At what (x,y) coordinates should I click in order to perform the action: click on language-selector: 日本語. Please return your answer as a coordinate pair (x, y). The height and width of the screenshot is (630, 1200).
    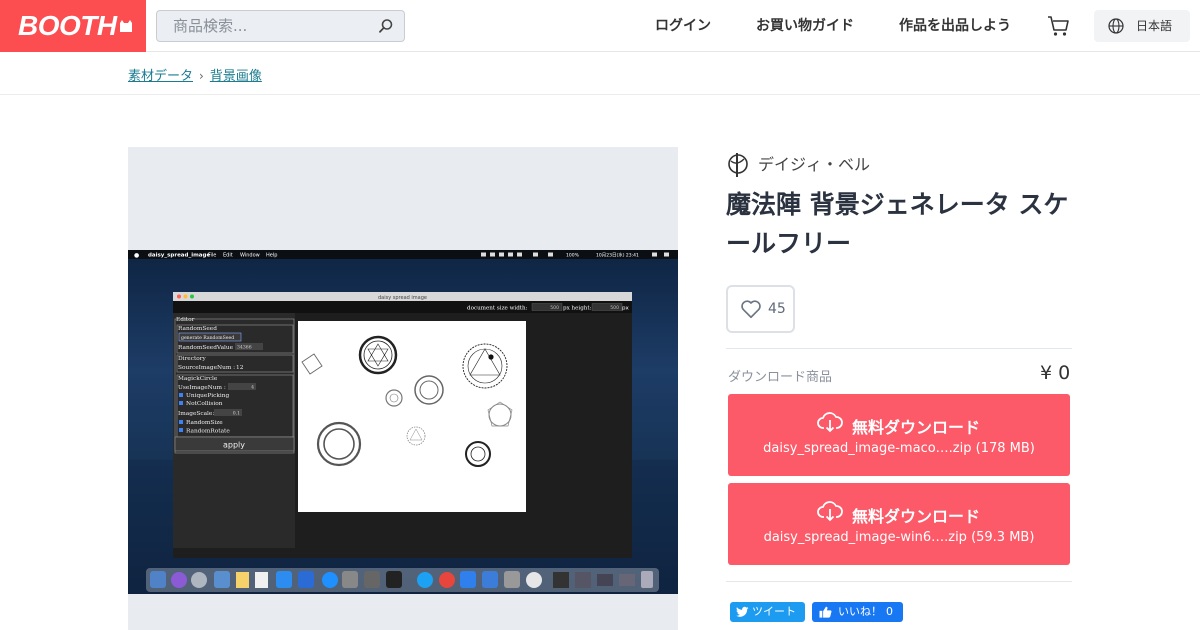
    Looking at the image, I should click on (1142, 26).